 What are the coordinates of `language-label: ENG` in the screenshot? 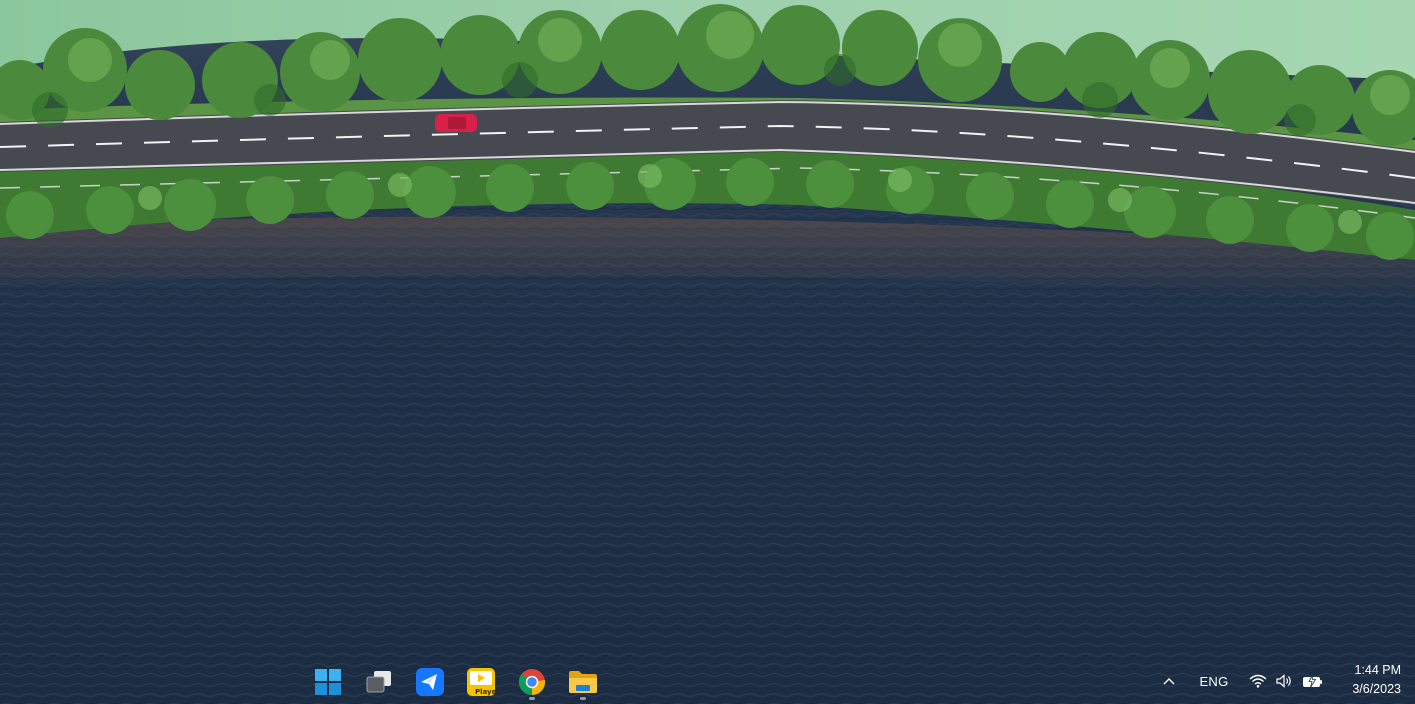 It's located at (1214, 681).